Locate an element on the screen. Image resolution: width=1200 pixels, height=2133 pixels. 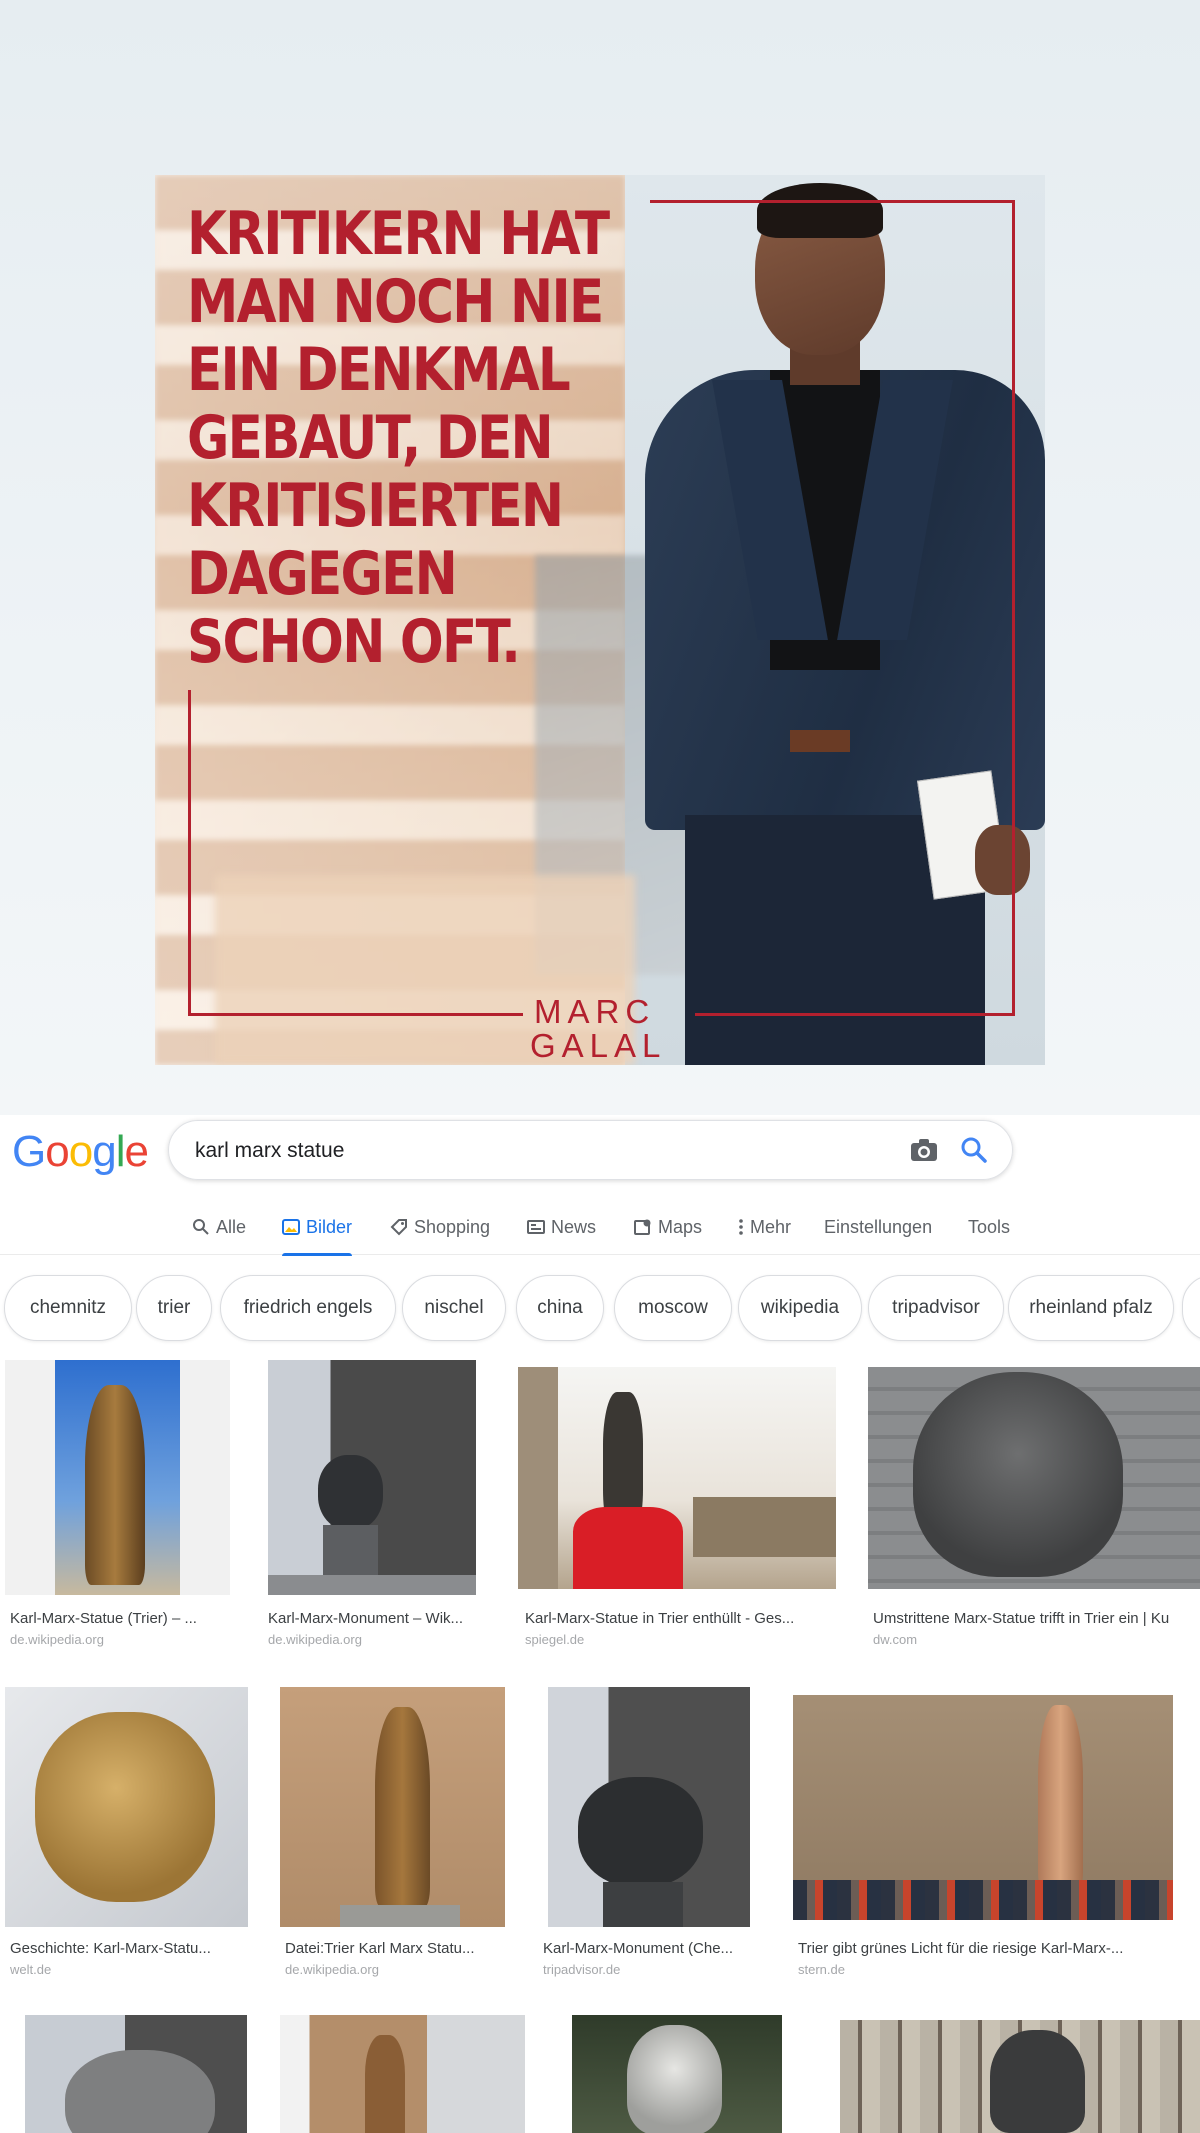
hand is located at coordinates (1002, 860).